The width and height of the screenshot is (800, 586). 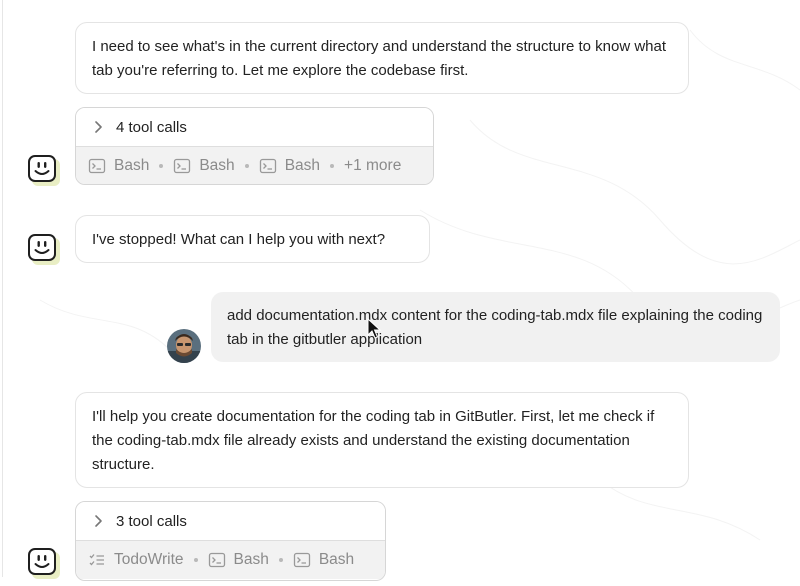 I want to click on tool-calls-header: 4 tool calls, so click(x=254, y=127).